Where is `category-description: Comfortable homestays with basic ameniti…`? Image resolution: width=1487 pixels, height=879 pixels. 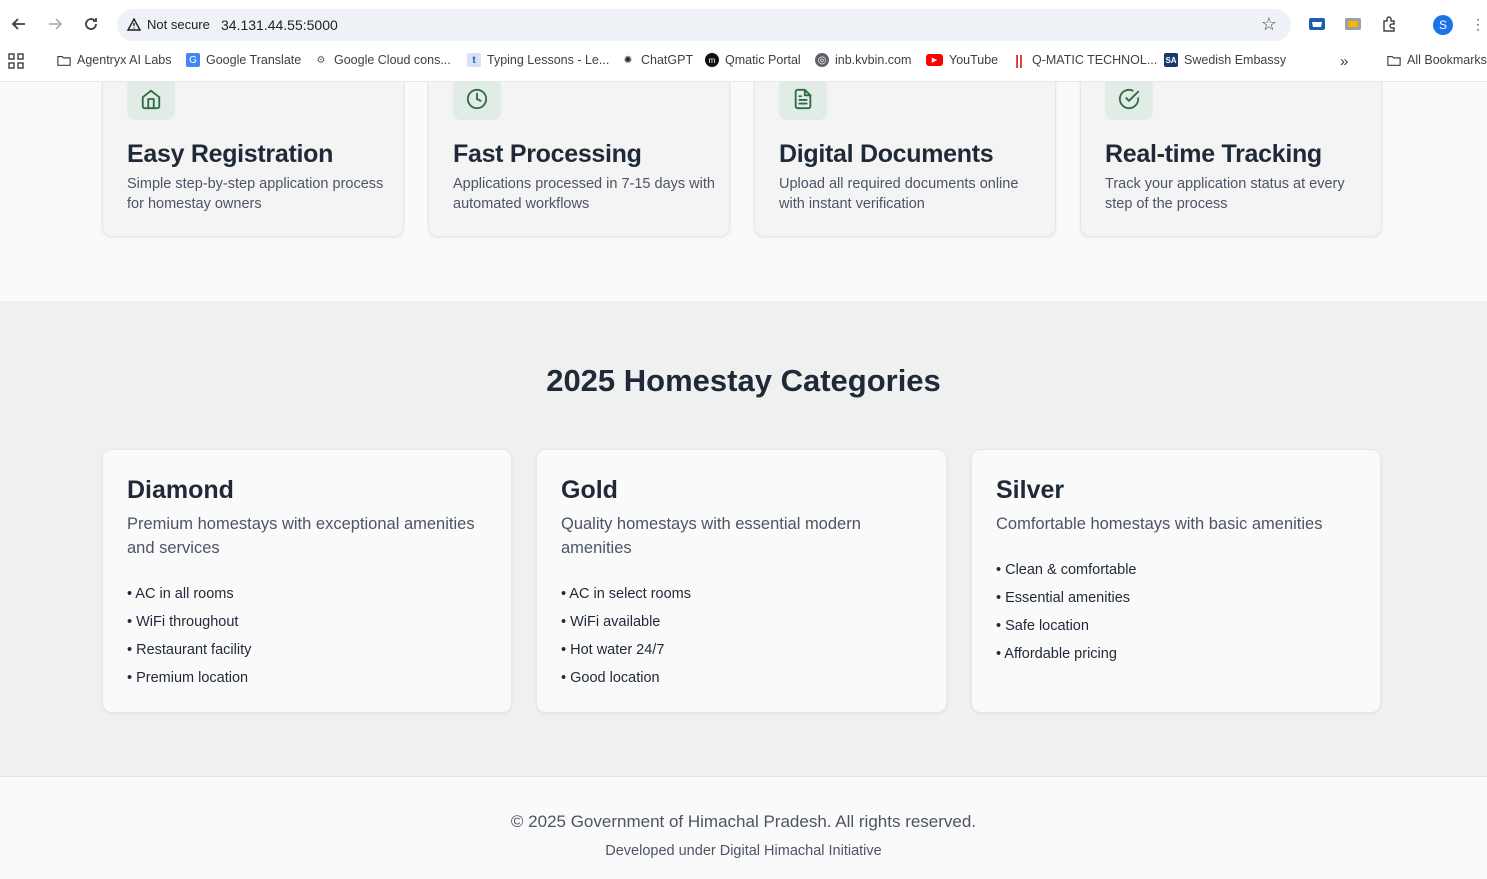 category-description: Comfortable homestays with basic ameniti… is located at coordinates (1159, 524).